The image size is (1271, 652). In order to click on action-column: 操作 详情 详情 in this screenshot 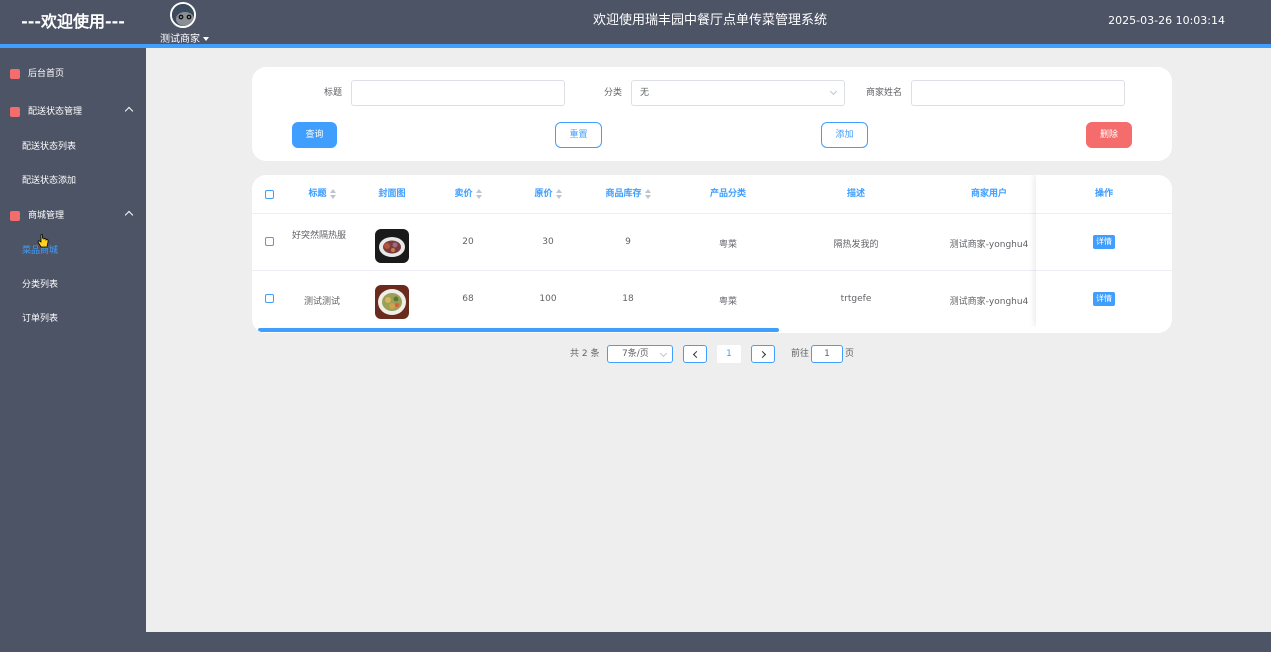, I will do `click(1104, 251)`.